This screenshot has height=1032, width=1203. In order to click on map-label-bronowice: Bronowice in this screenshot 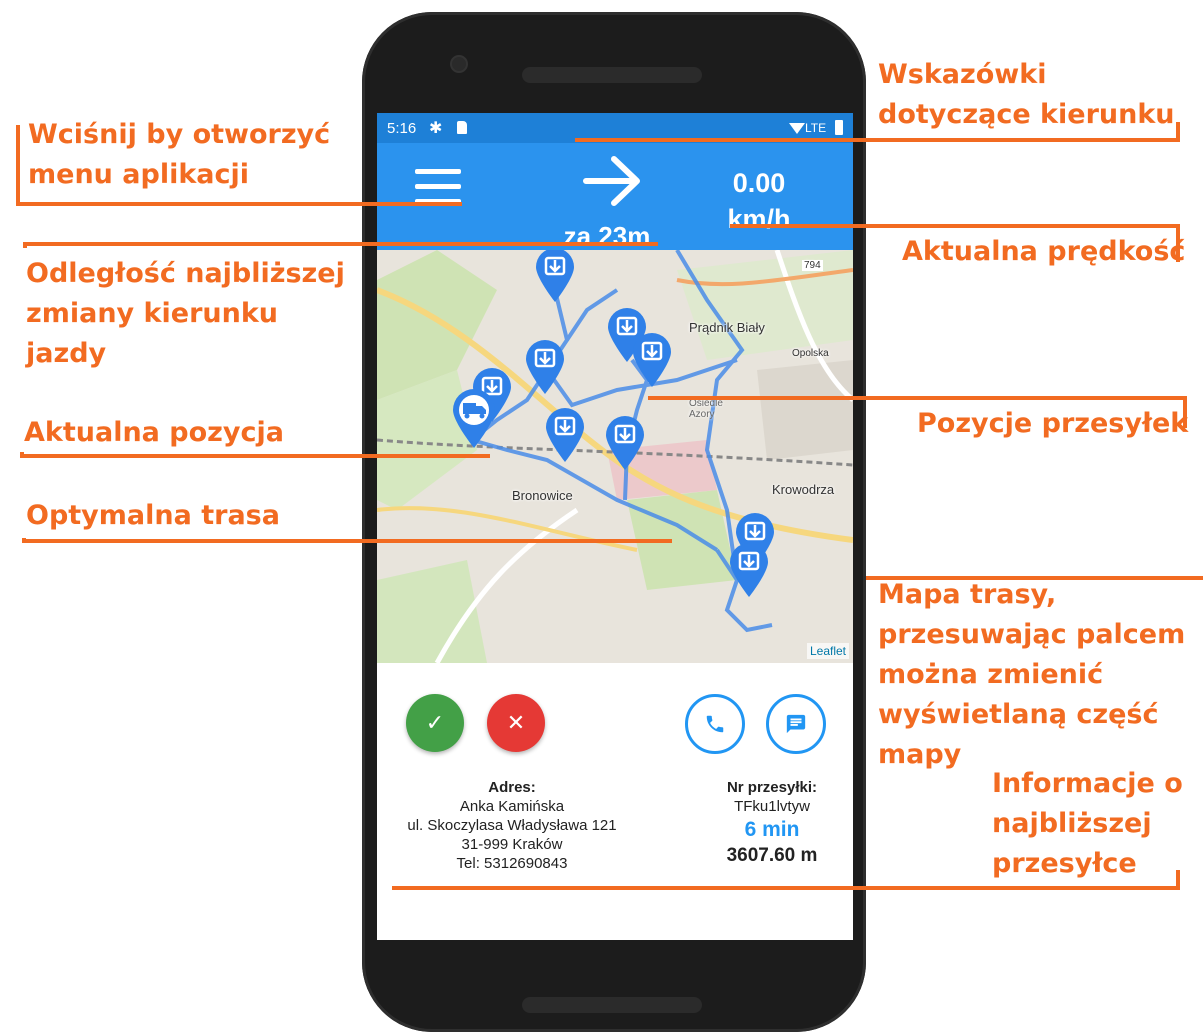, I will do `click(542, 495)`.